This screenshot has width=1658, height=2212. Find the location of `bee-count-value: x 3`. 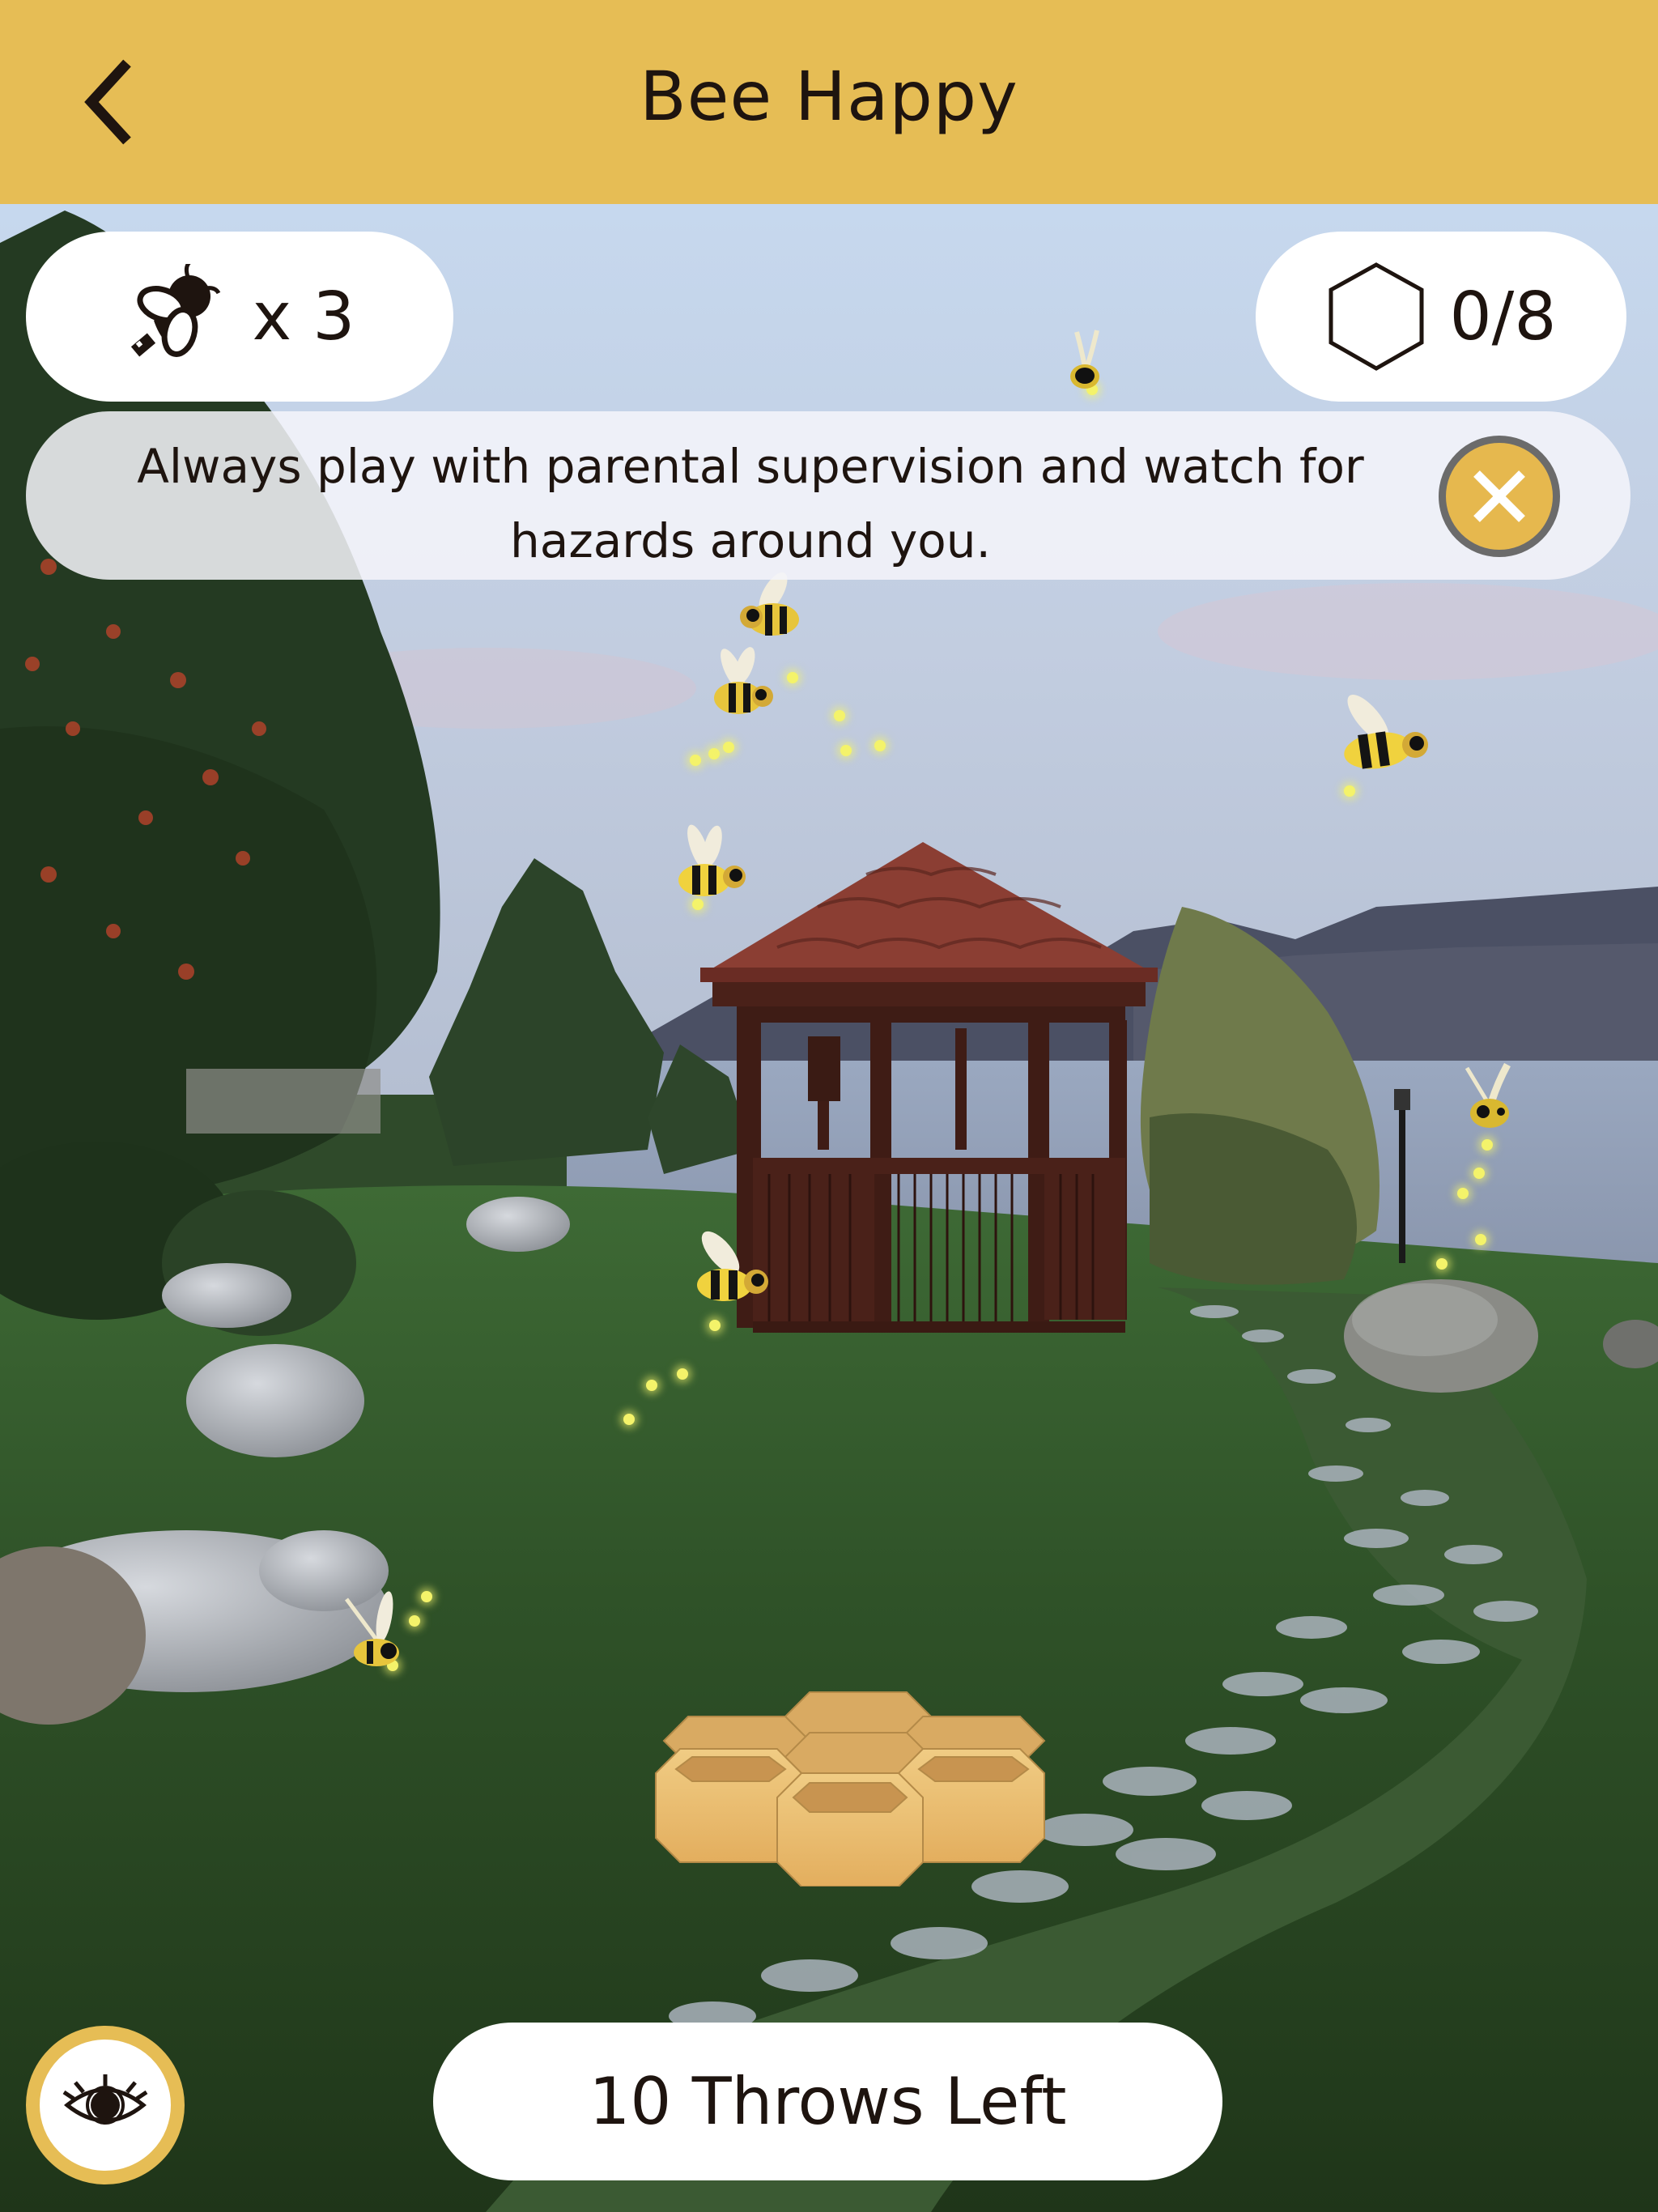

bee-count-value: x 3 is located at coordinates (303, 316).